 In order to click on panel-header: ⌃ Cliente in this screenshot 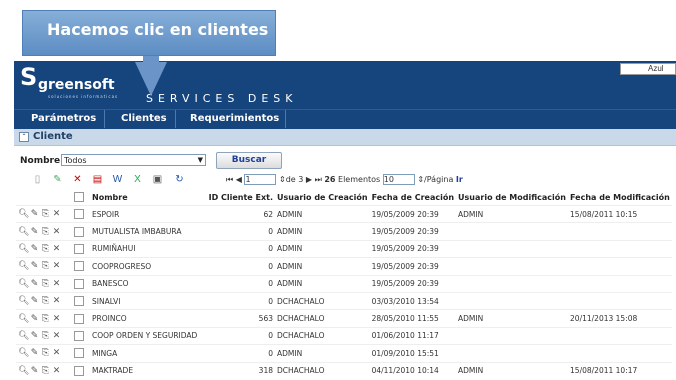, I will do `click(345, 137)`.